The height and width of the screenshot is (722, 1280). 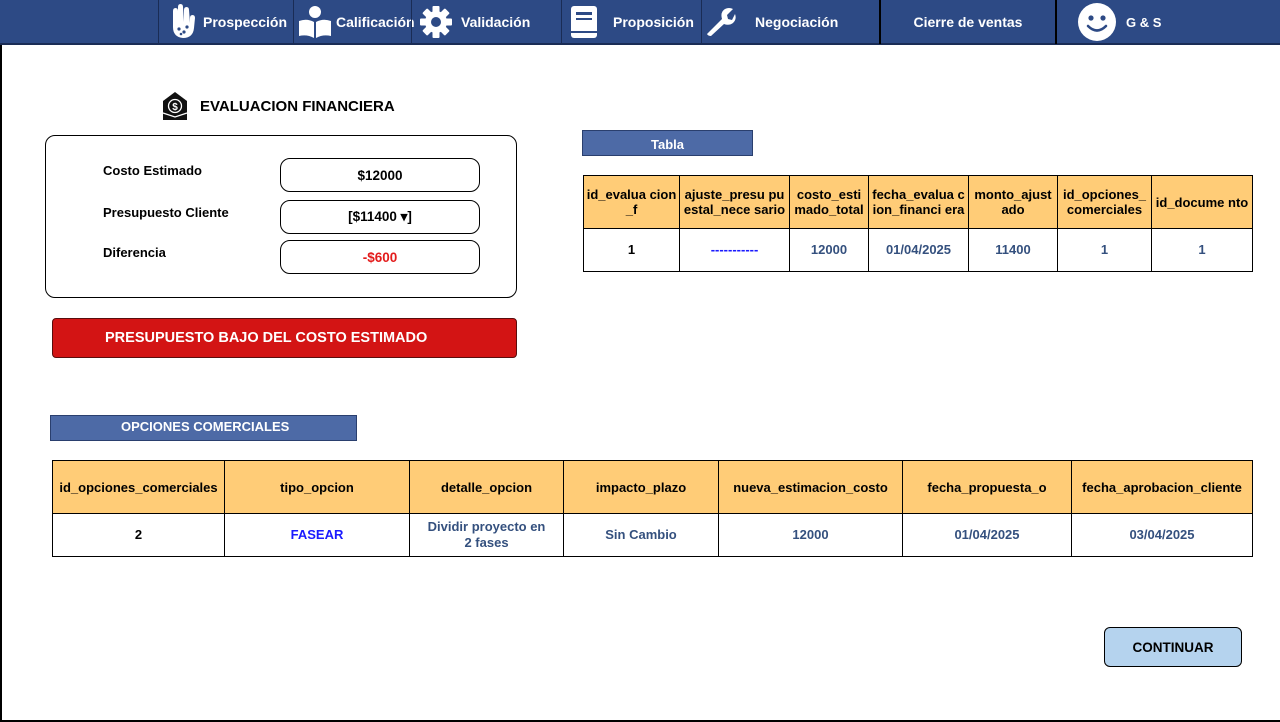 What do you see at coordinates (810, 487) in the screenshot?
I see `table-header: nueva_estimacion_costo` at bounding box center [810, 487].